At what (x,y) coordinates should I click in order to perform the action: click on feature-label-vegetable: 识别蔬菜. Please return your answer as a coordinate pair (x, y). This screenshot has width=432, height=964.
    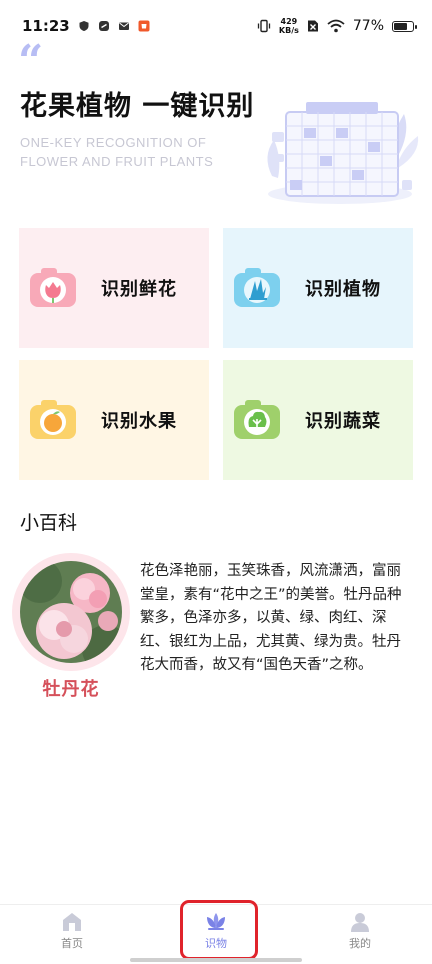
    Looking at the image, I should click on (343, 421).